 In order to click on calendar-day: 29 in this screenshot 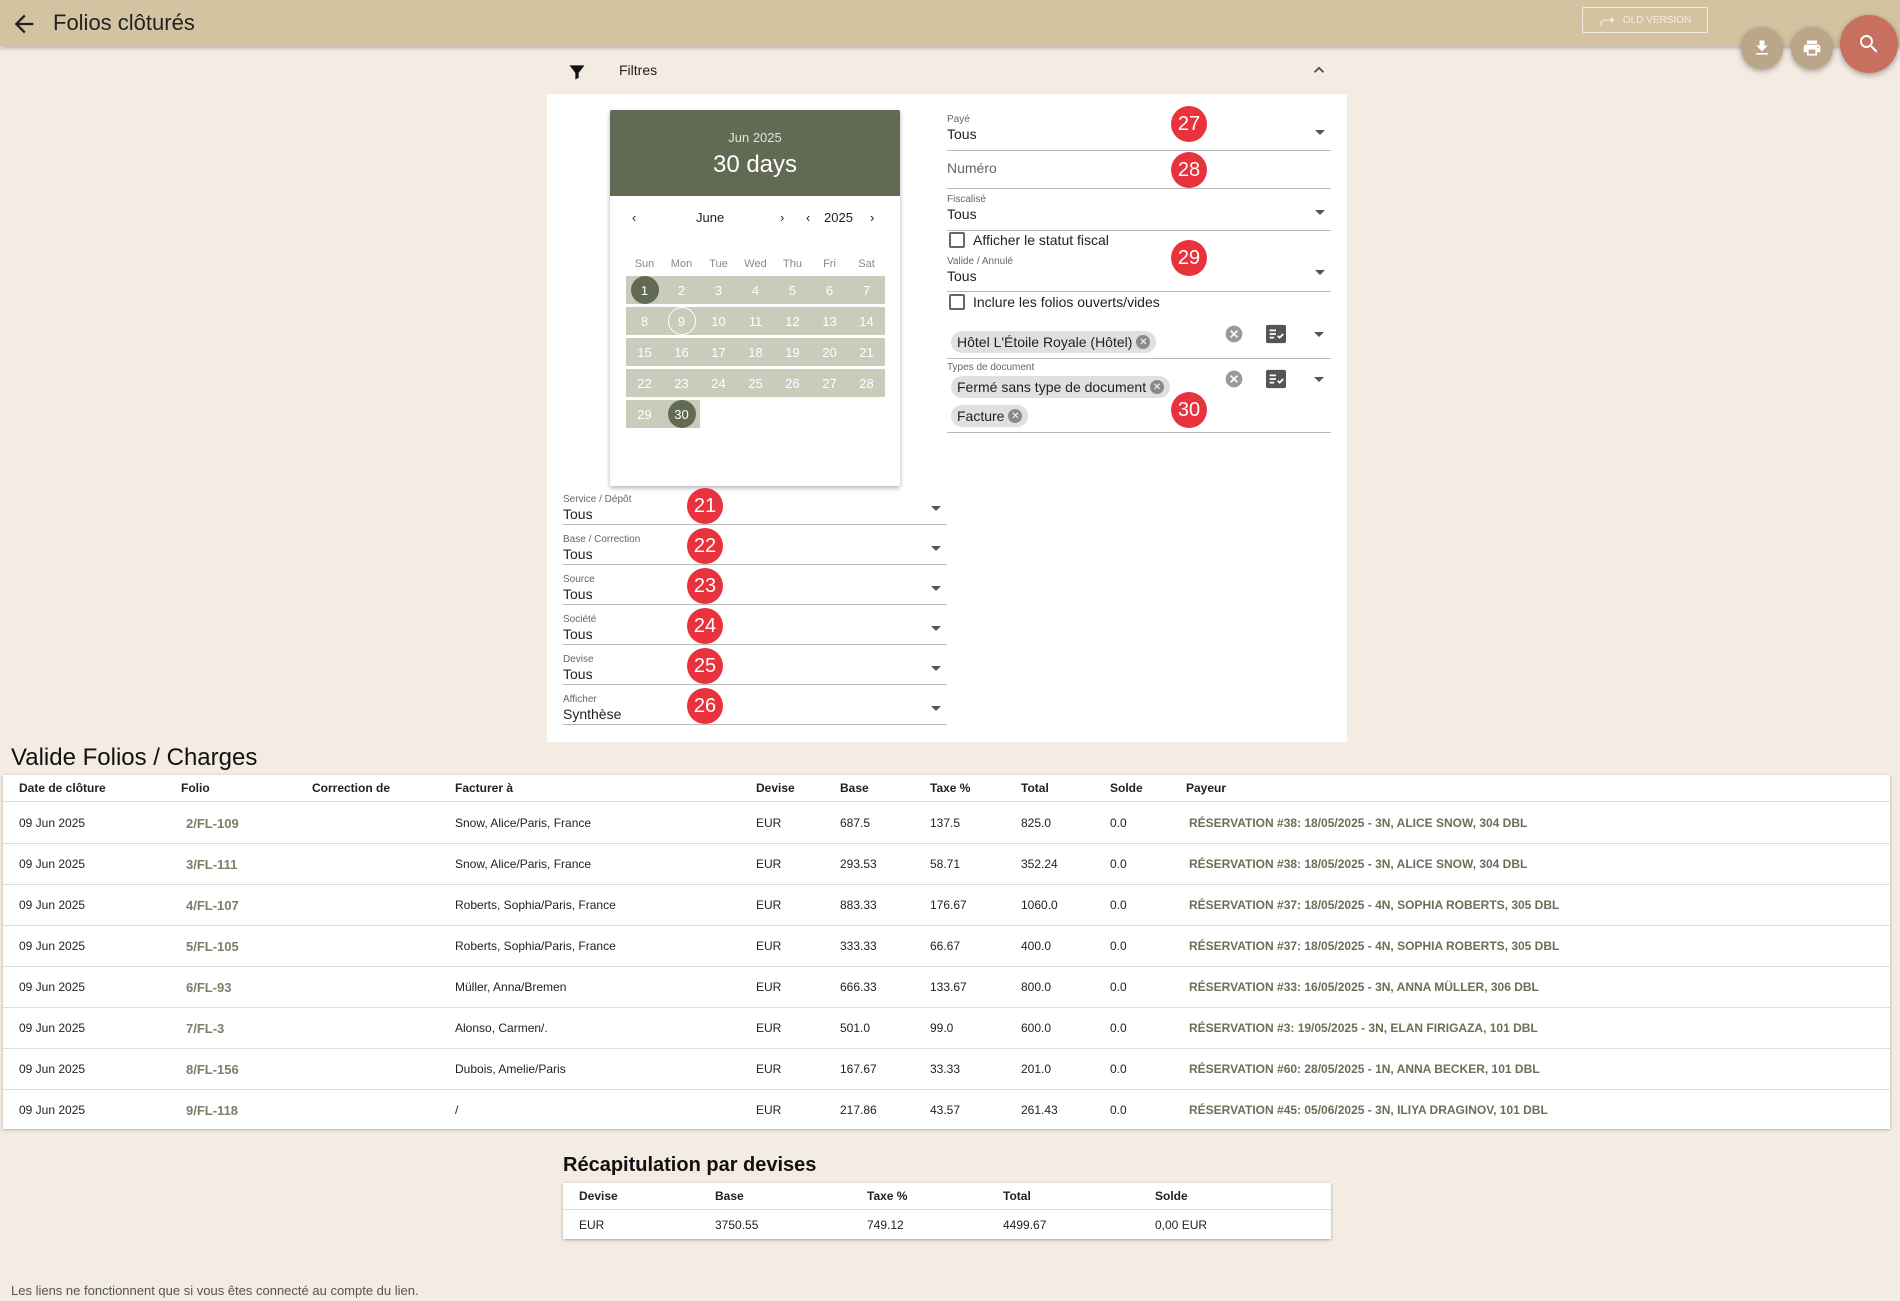, I will do `click(644, 414)`.